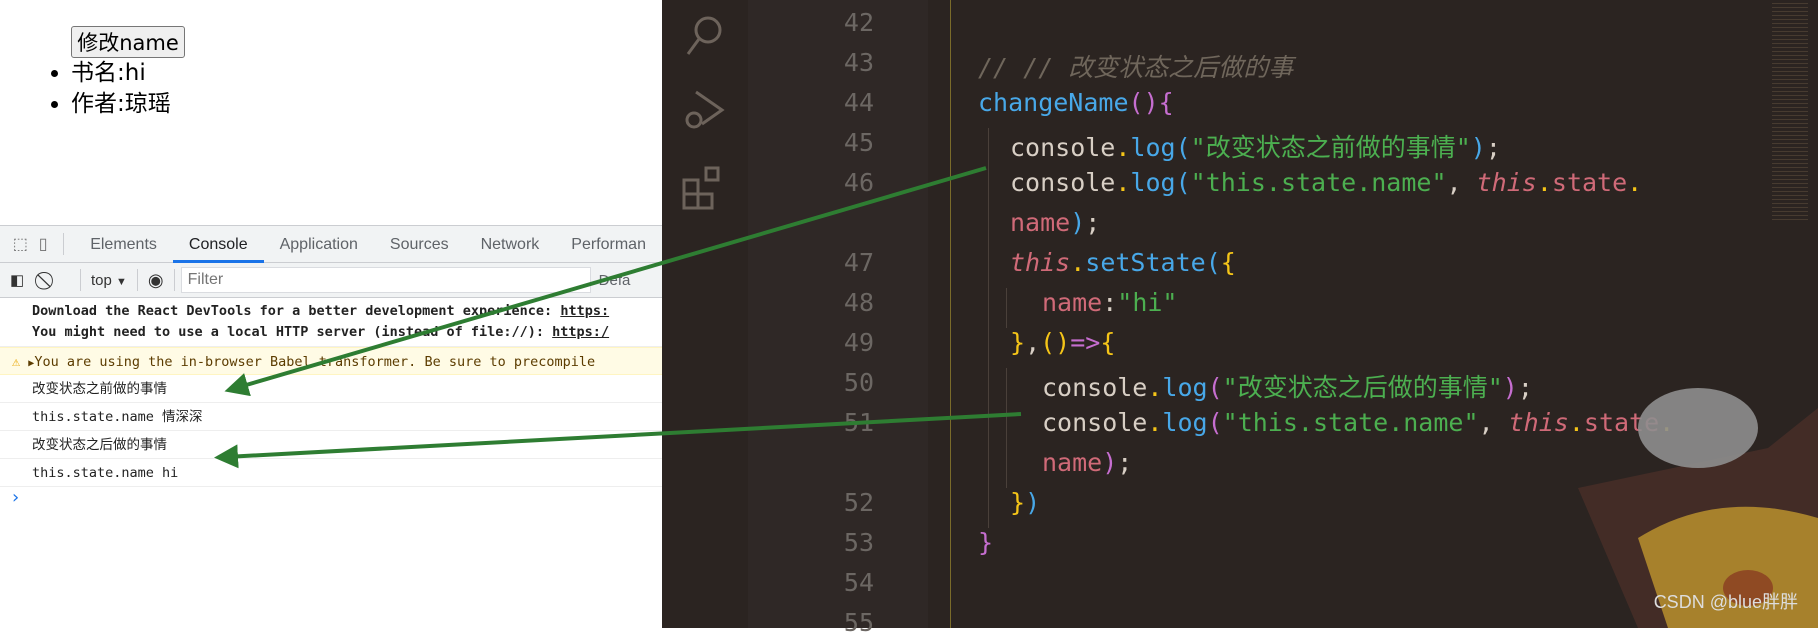 The image size is (1818, 637). What do you see at coordinates (858, 622) in the screenshot?
I see `line-number: 55` at bounding box center [858, 622].